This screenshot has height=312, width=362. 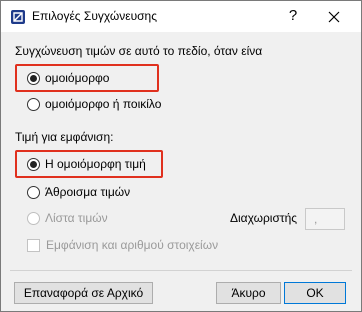 I want to click on display-value-heading: Τιμή για εμφάνιση:, so click(x=64, y=137).